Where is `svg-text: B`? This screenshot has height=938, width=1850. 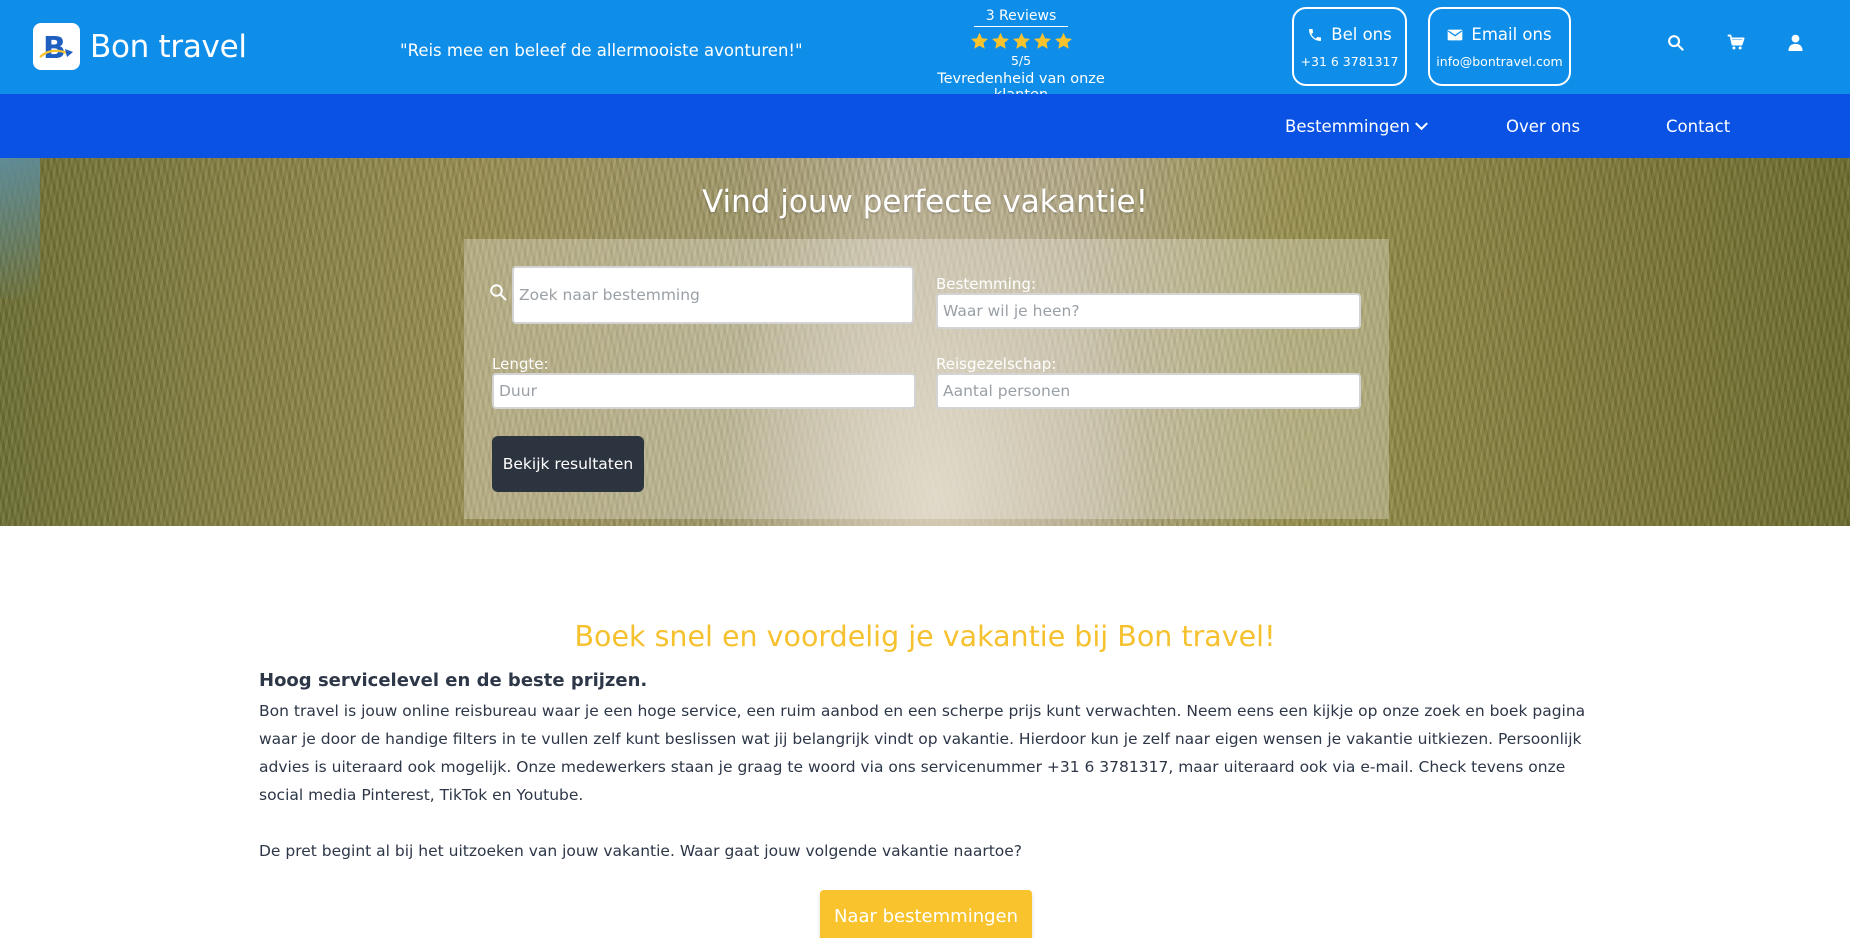 svg-text: B is located at coordinates (54, 48).